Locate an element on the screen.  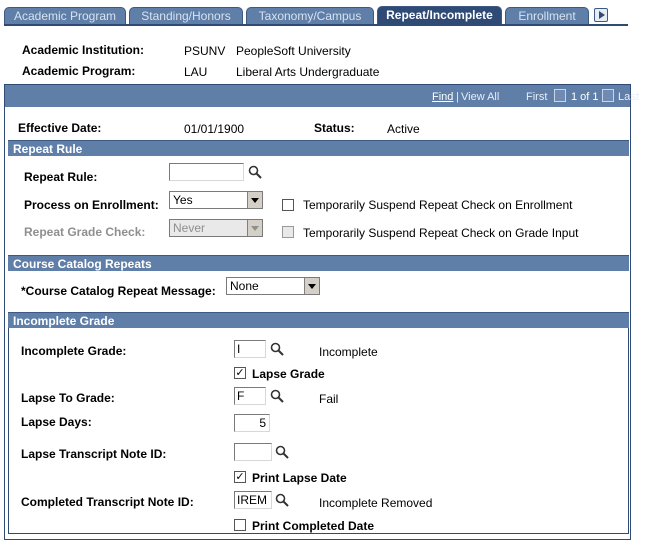
process-on-enrollment-select: Yes is located at coordinates (216, 200).